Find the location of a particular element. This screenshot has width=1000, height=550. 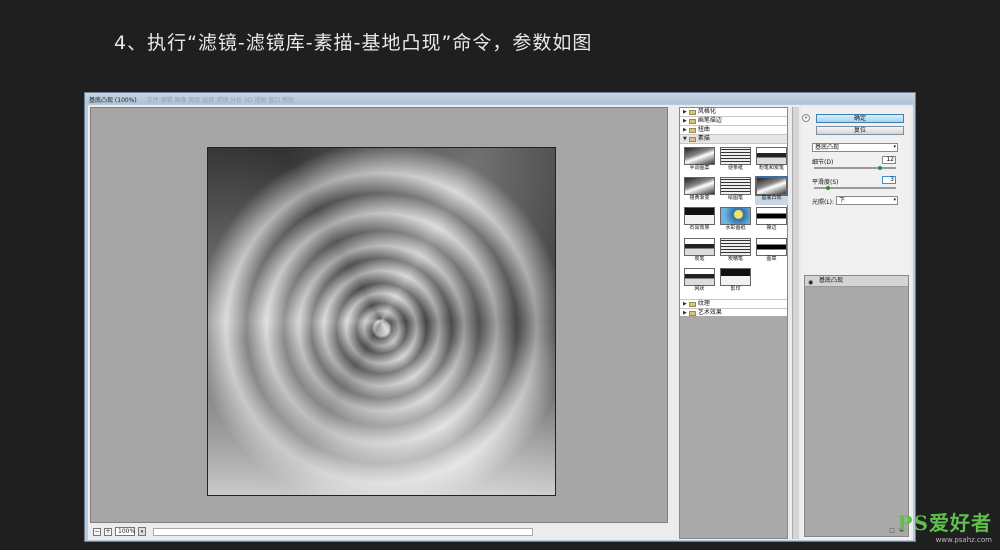

filter-thumbnail-label: 基底凸现 is located at coordinates (771, 198).